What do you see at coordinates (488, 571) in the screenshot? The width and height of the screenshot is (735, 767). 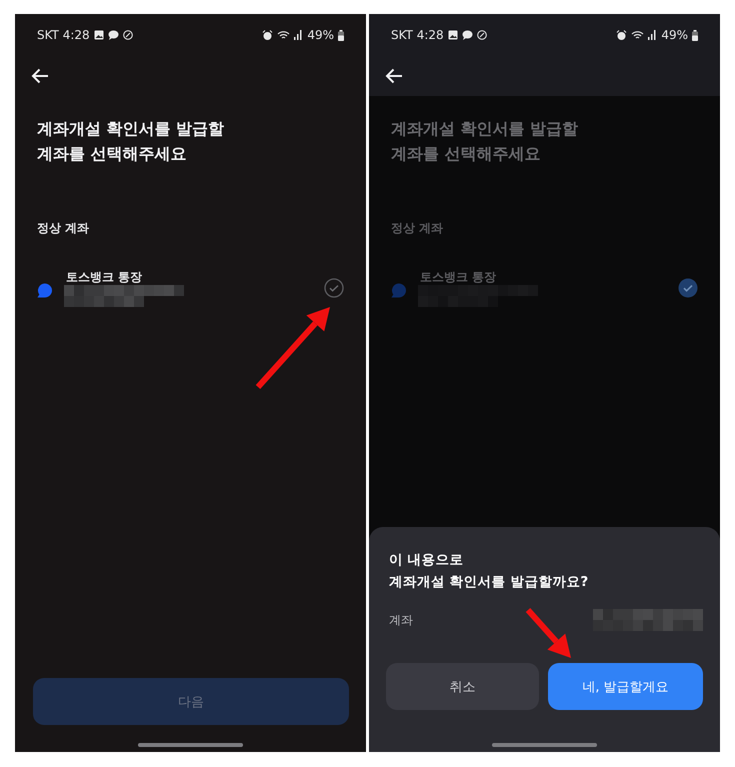 I see `sheet-title: 이 내용으로 계좌개설 확인서를 발급할까요?` at bounding box center [488, 571].